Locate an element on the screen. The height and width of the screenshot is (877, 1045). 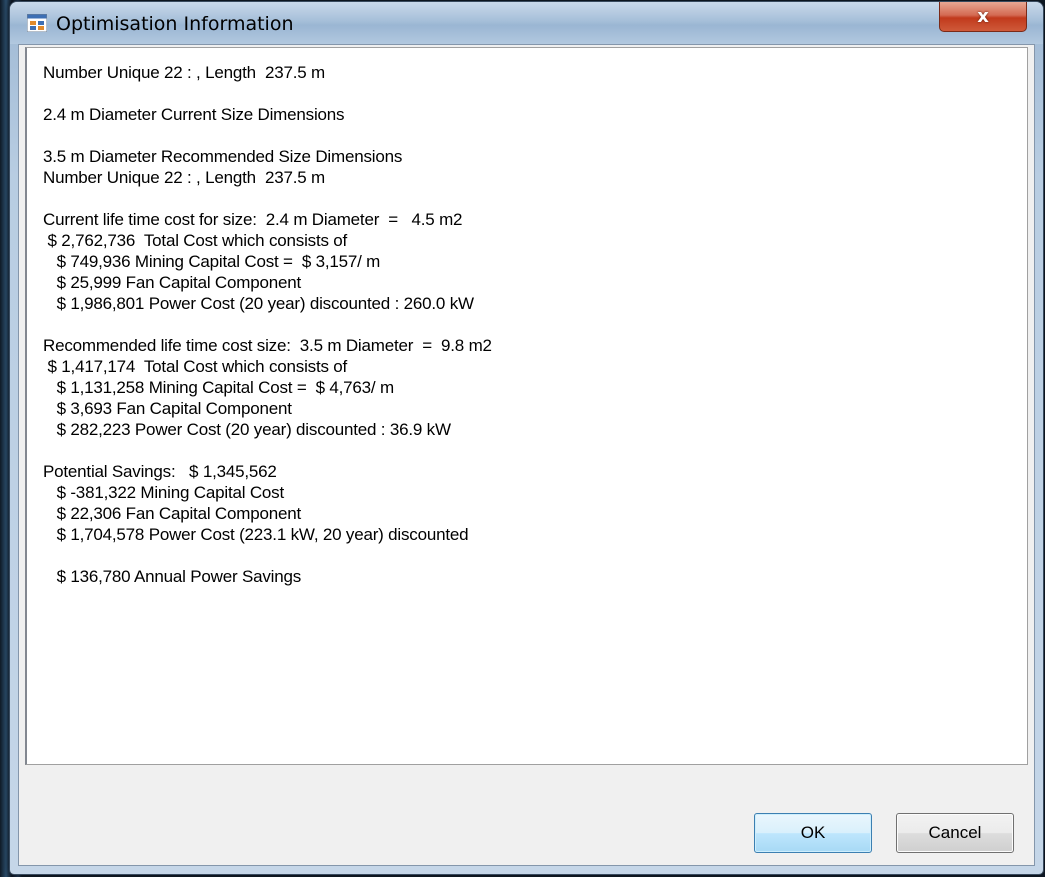
close-icon: x is located at coordinates (983, 16).